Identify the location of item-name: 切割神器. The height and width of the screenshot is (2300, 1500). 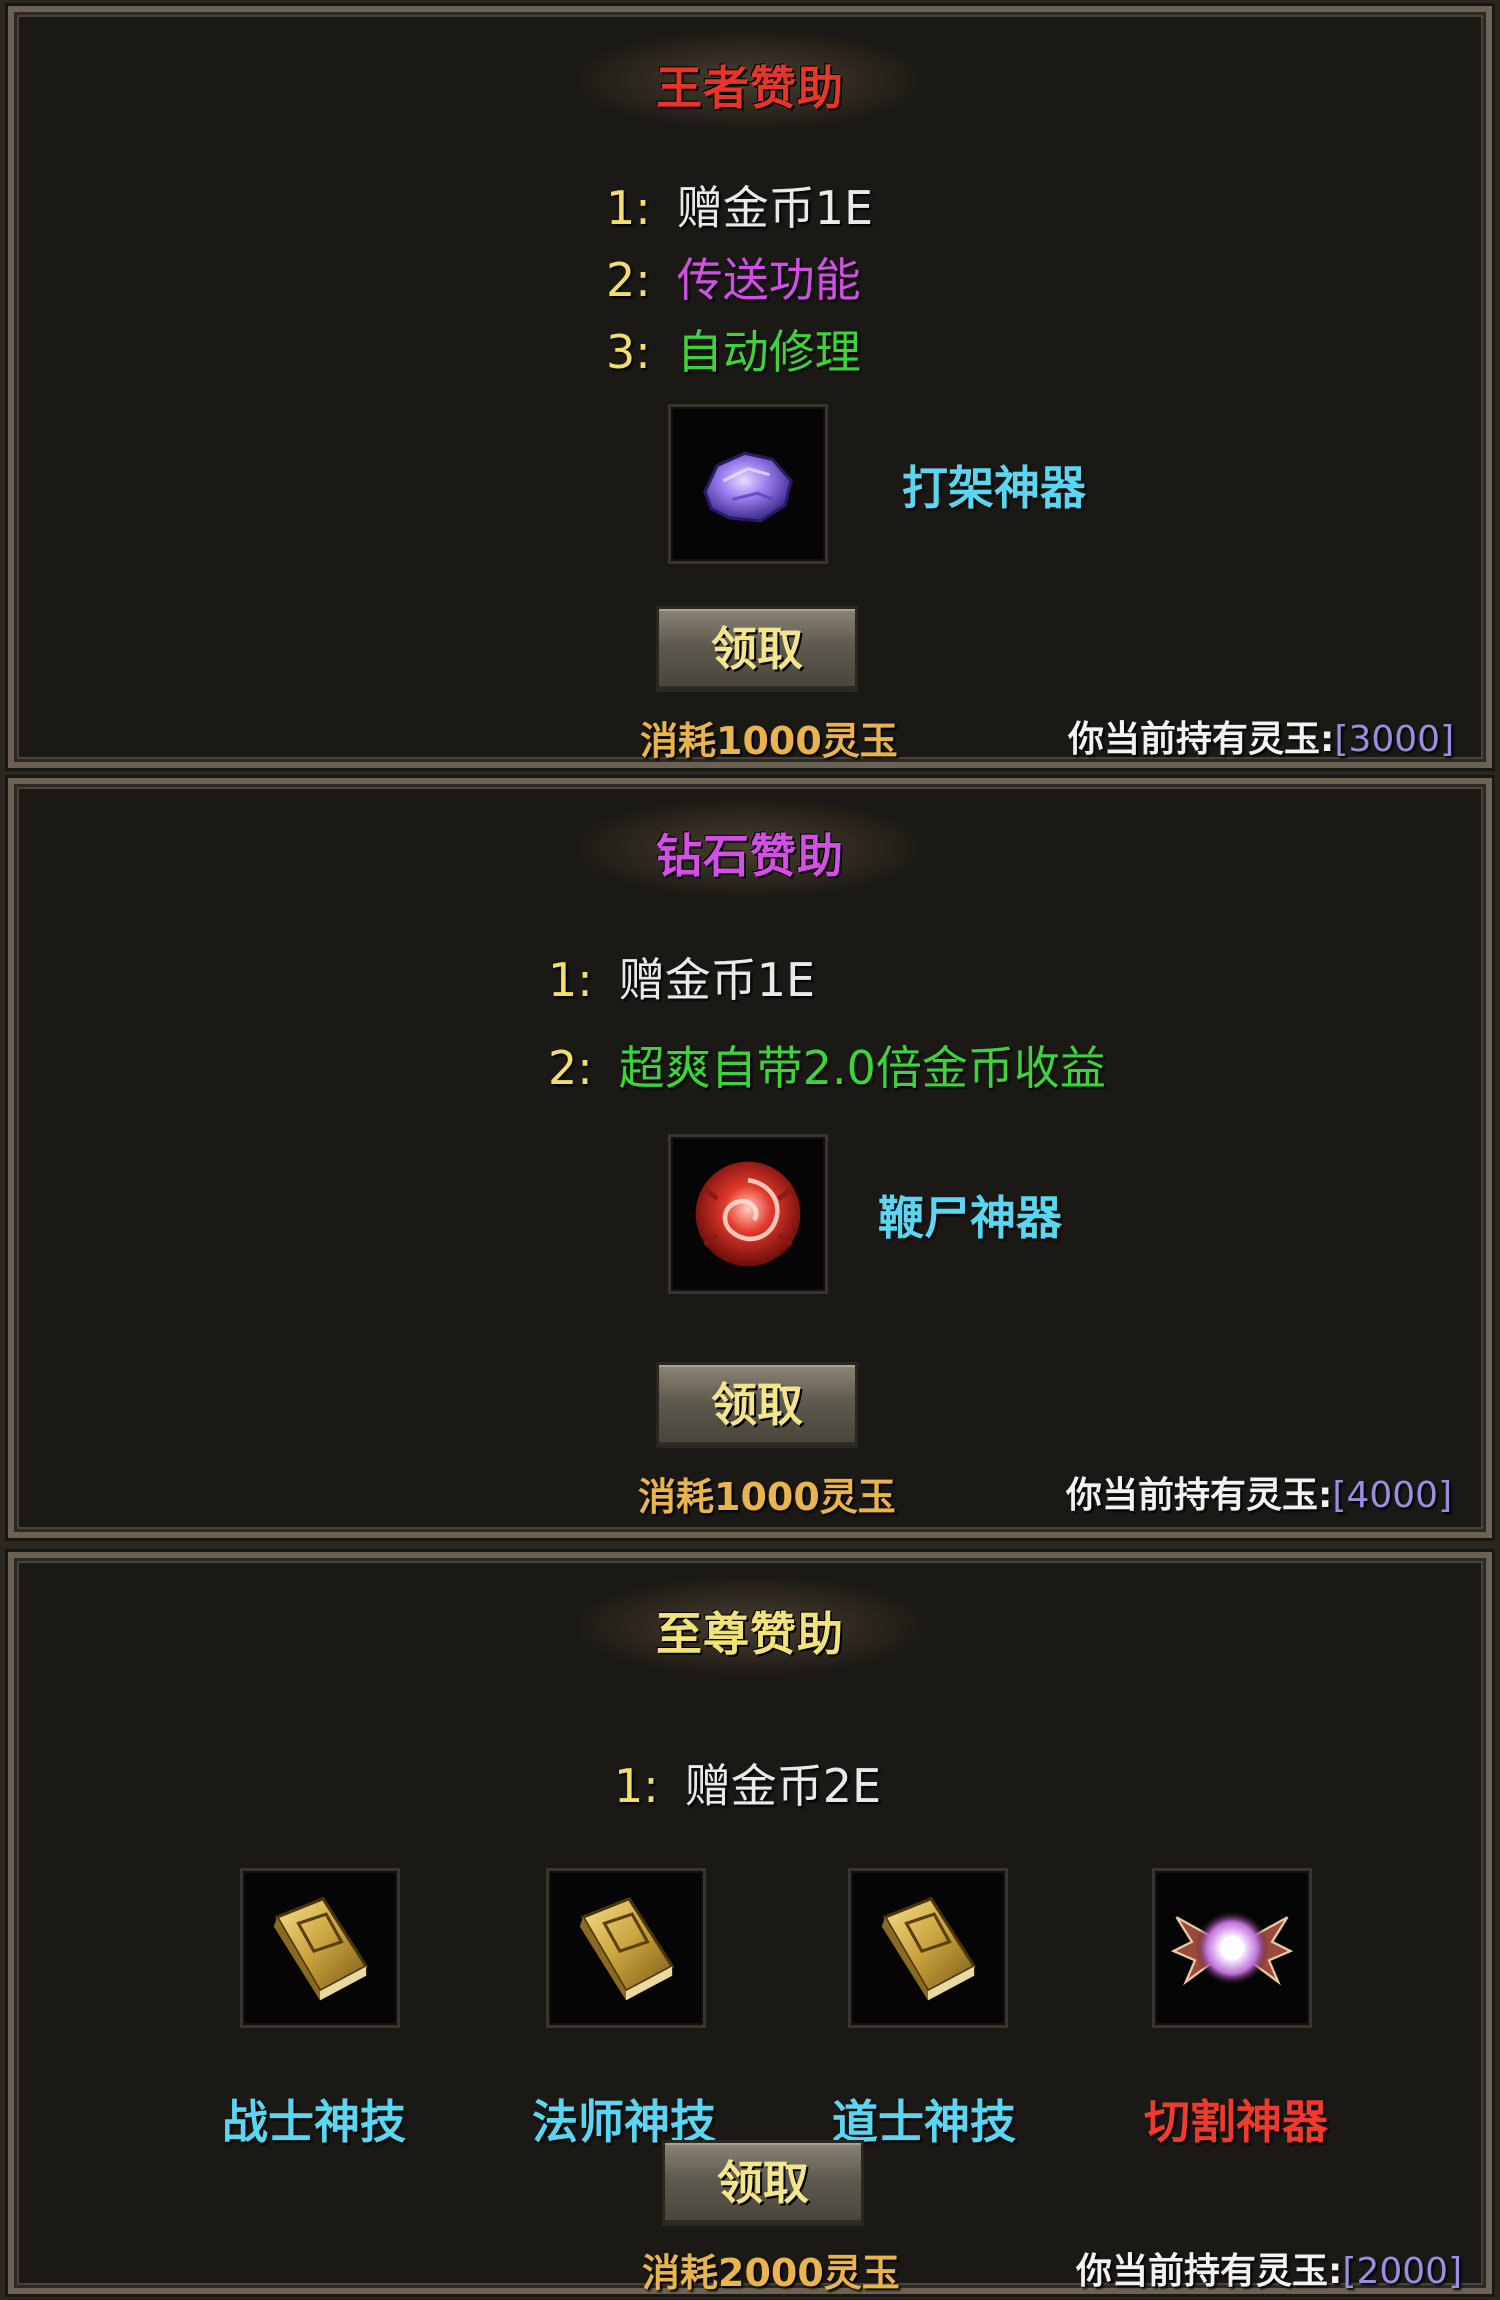
(1236, 2122).